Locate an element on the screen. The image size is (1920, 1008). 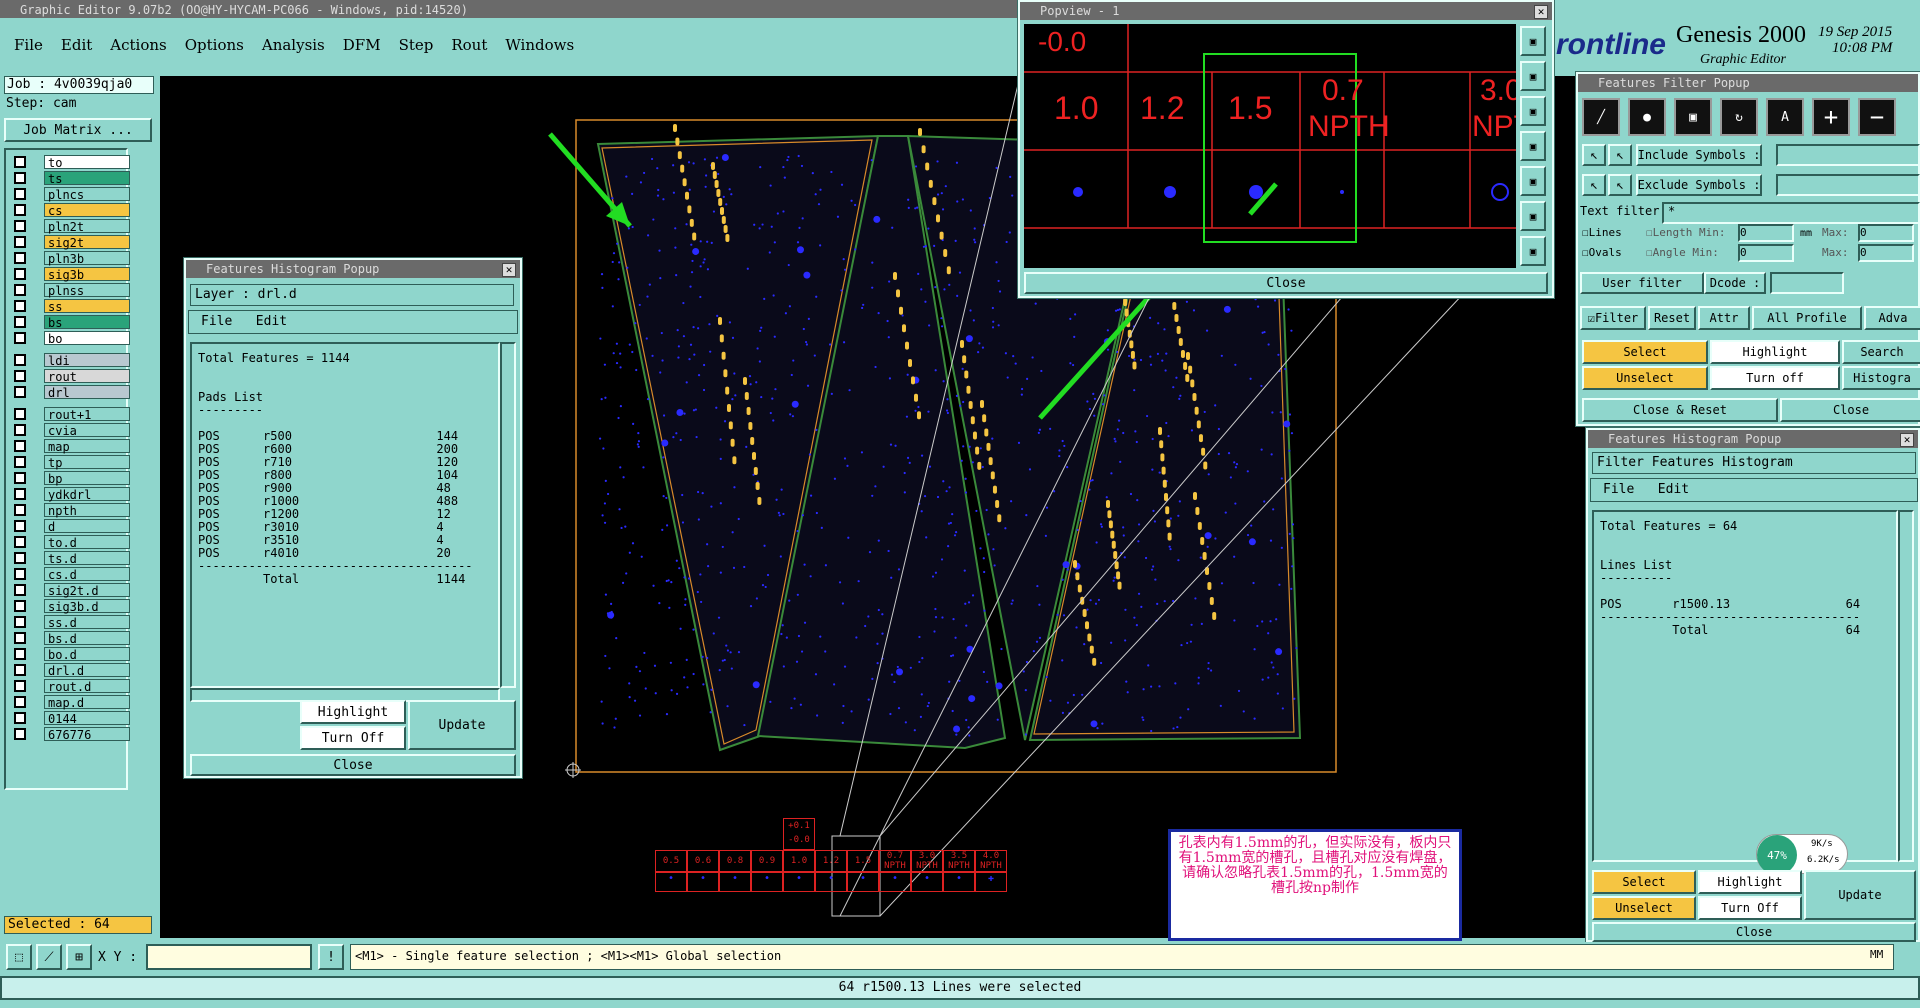
positive-tool-icon: + is located at coordinates (1831, 117).